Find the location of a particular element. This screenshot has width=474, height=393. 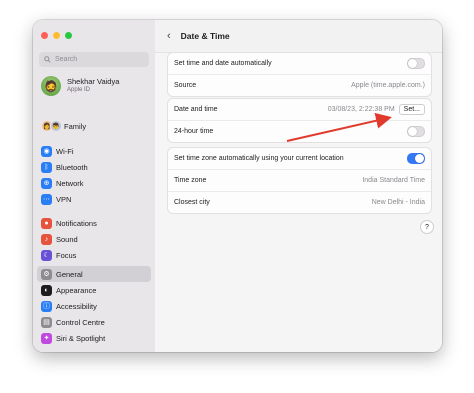

setting-row-time-zone: Time zone India Standard Time is located at coordinates (299, 181).